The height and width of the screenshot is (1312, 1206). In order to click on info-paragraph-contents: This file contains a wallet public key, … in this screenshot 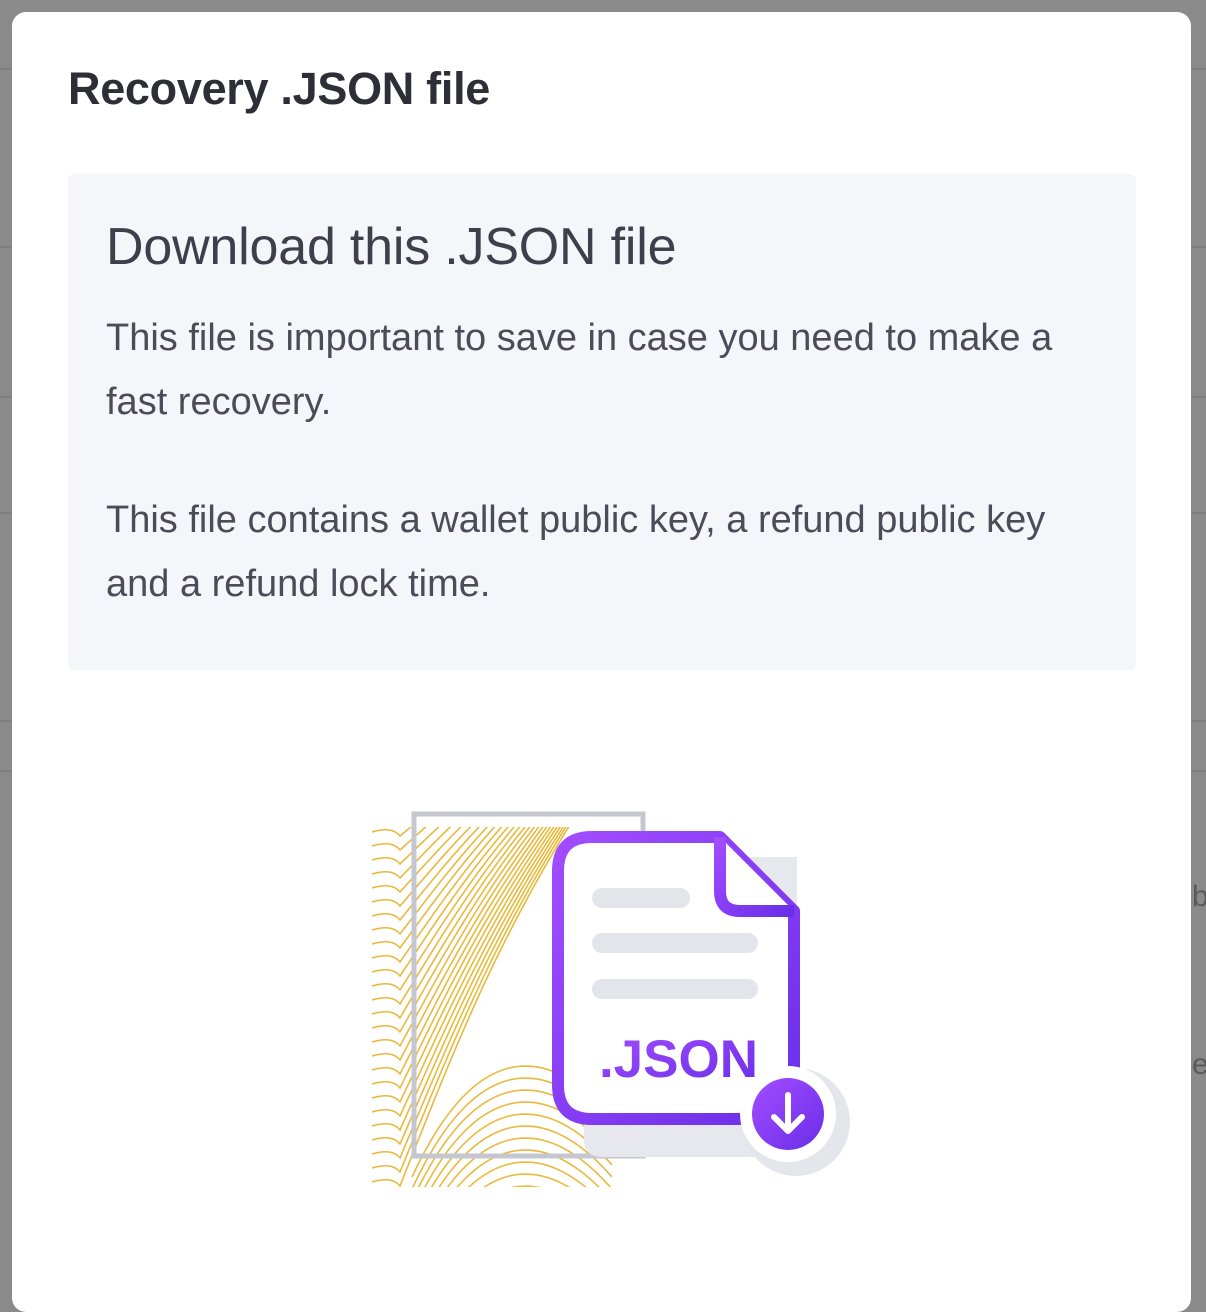, I will do `click(576, 551)`.